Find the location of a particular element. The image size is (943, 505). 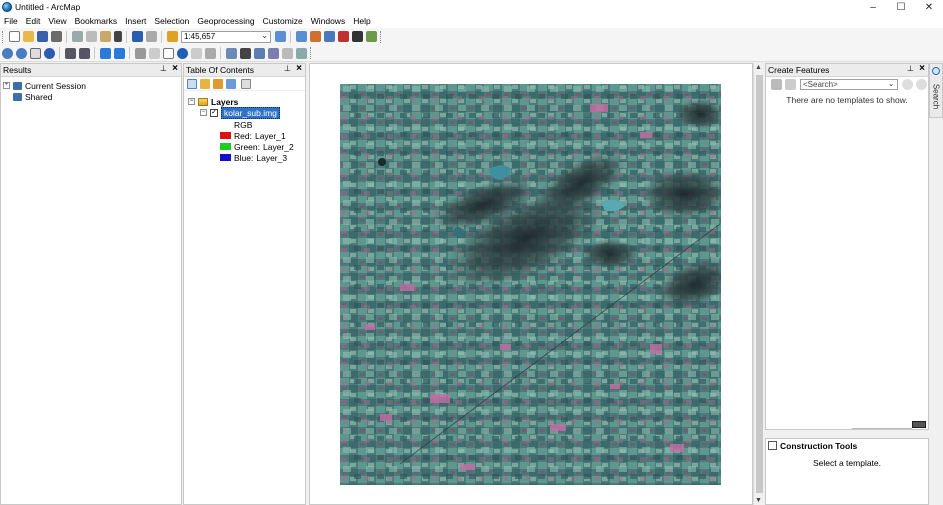

blue-swatch is located at coordinates (225, 157).